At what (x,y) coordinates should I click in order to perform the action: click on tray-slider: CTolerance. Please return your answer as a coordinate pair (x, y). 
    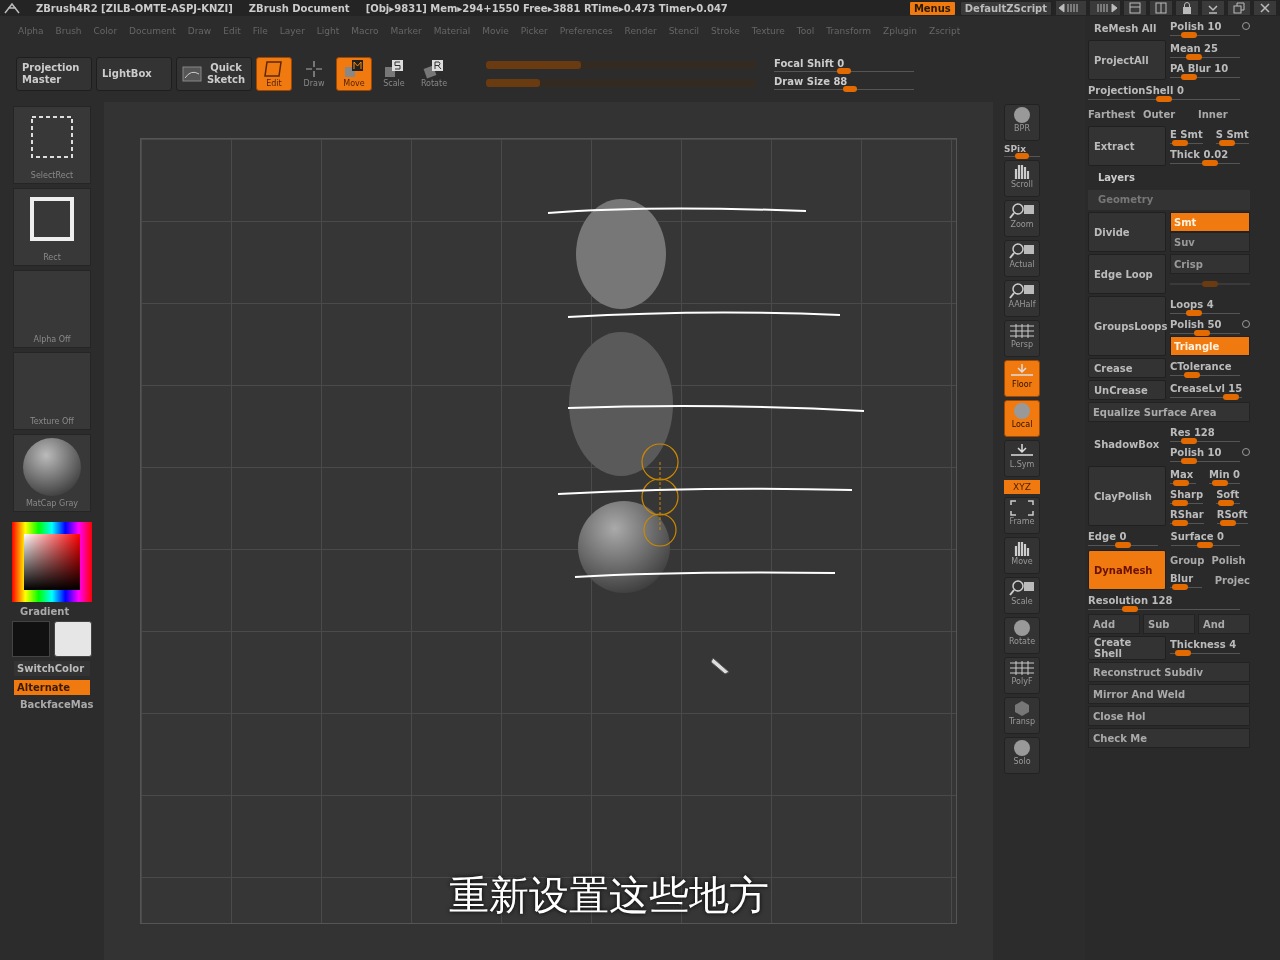
    Looking at the image, I should click on (1210, 368).